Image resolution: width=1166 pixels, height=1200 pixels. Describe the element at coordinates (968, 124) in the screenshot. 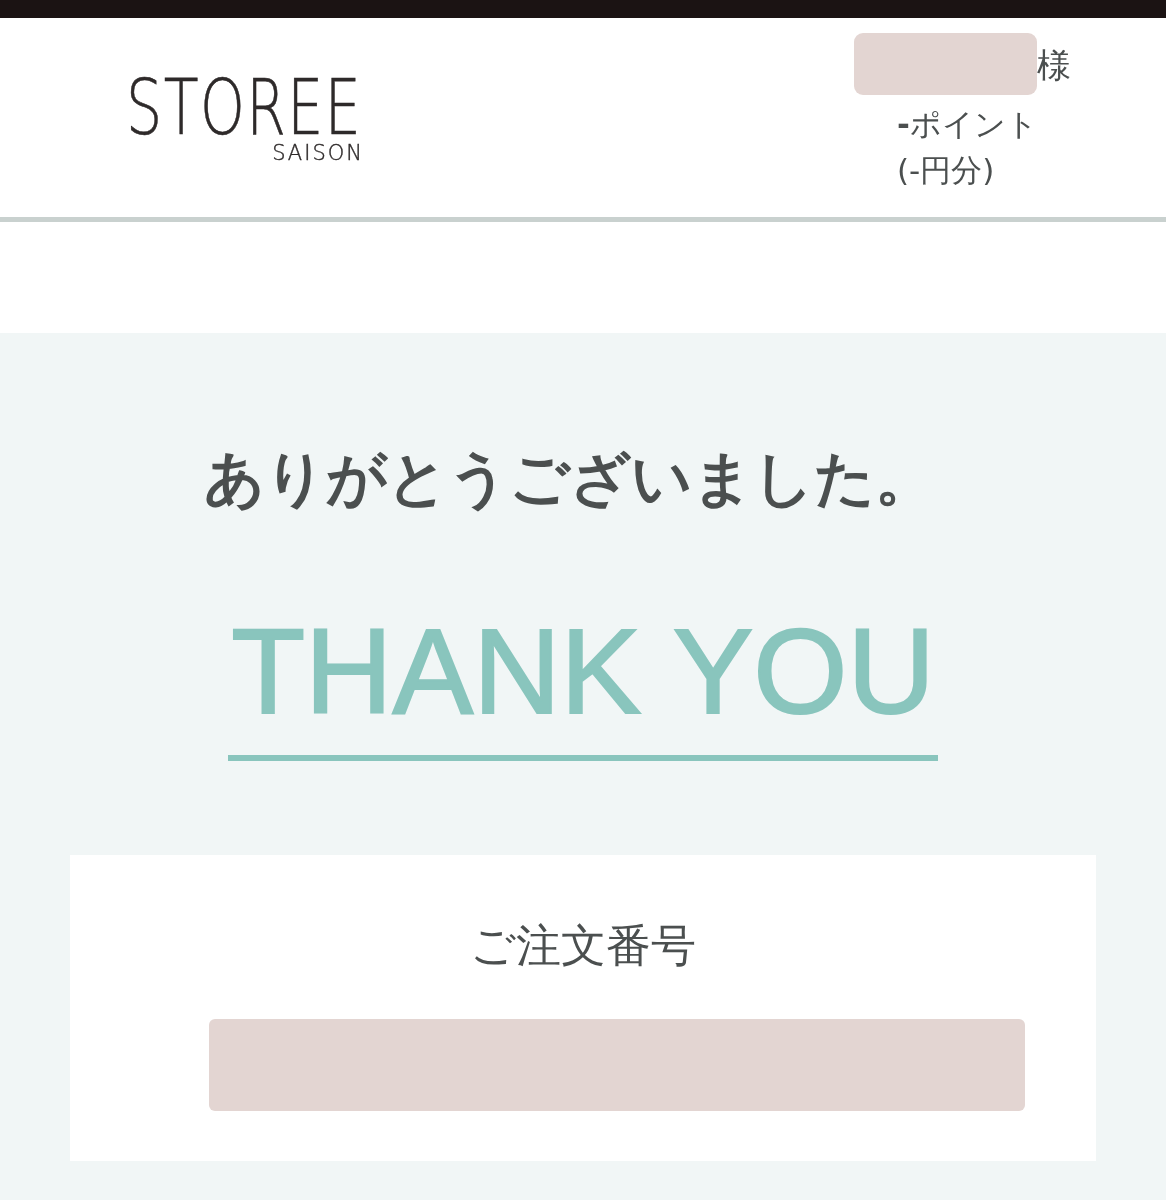

I see `points-text: -ポイント` at that location.